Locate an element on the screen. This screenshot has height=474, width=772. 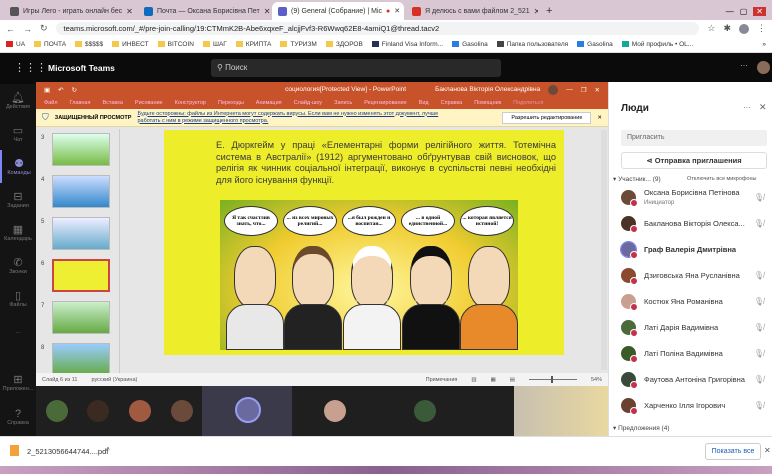
rail-calls: ✆ Звонки is located at coordinates (18, 265).